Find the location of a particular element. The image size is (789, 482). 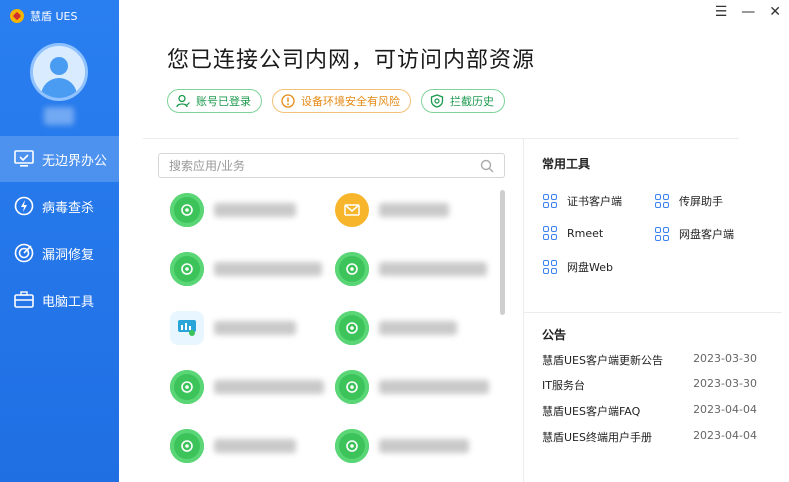

close-icon: ✕ is located at coordinates (775, 12).